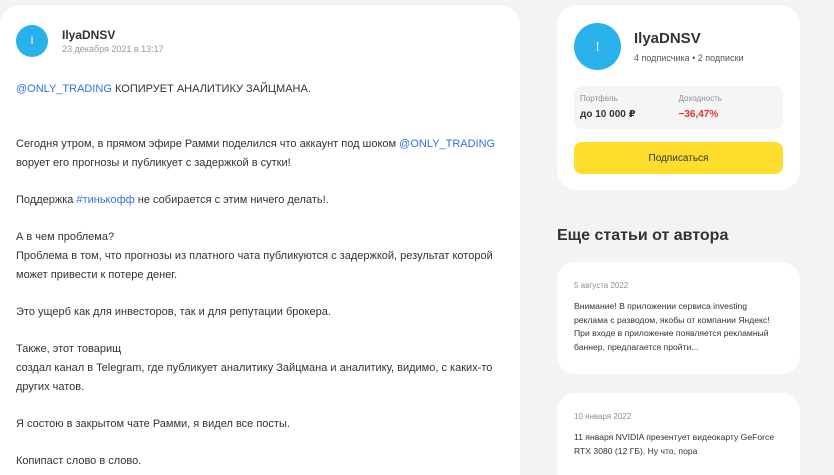 This screenshot has height=475, width=834. What do you see at coordinates (231, 200) in the screenshot?
I see `post-text: не собирается с этим ничего делать!.` at bounding box center [231, 200].